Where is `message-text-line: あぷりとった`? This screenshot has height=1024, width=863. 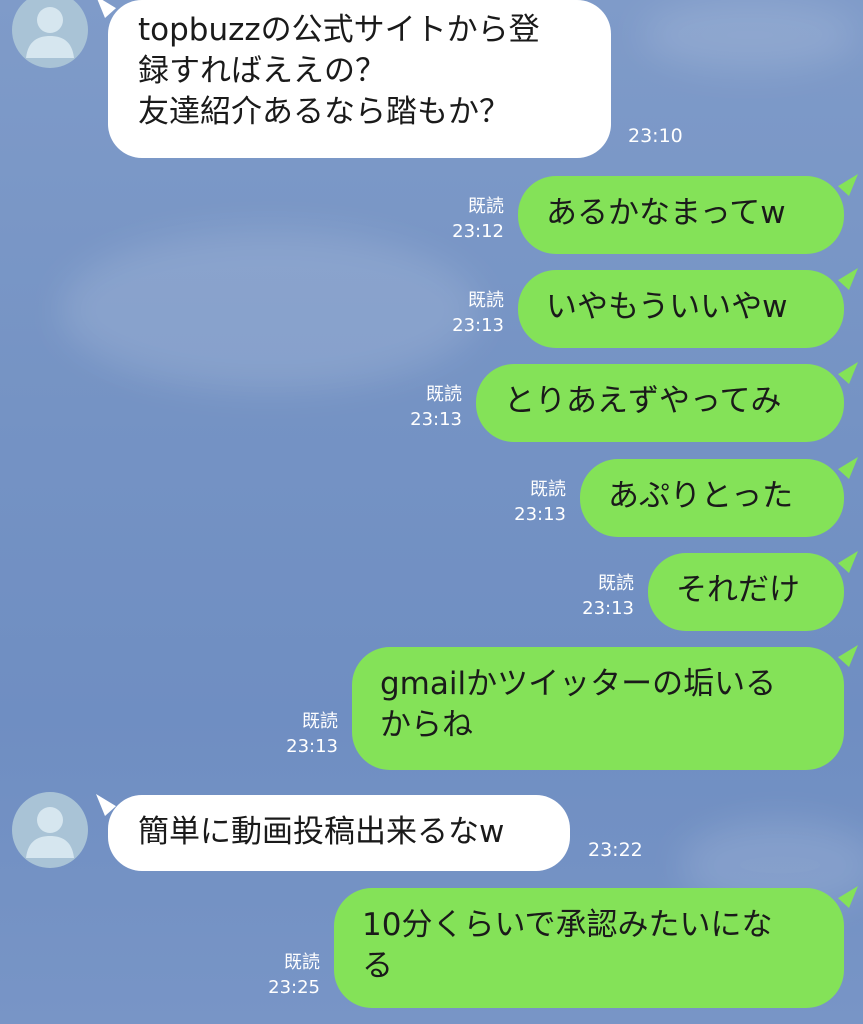 message-text-line: あぷりとった is located at coordinates (701, 496).